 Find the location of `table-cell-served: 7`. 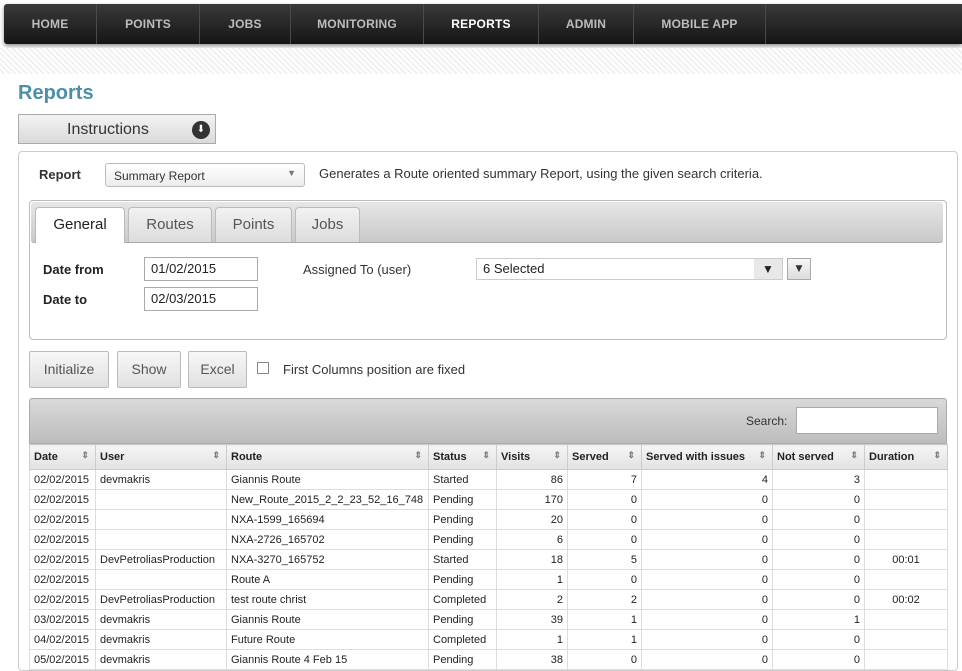

table-cell-served: 7 is located at coordinates (604, 479).